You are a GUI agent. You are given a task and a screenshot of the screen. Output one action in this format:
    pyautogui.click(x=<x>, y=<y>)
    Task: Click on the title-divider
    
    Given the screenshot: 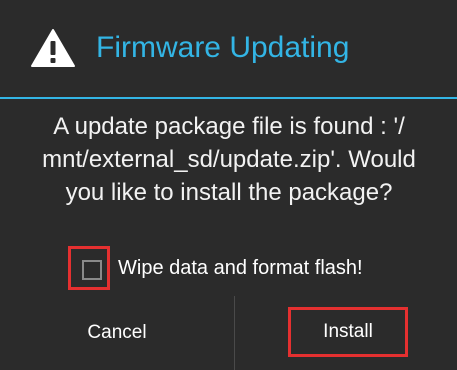 What is the action you would take?
    pyautogui.click(x=228, y=98)
    